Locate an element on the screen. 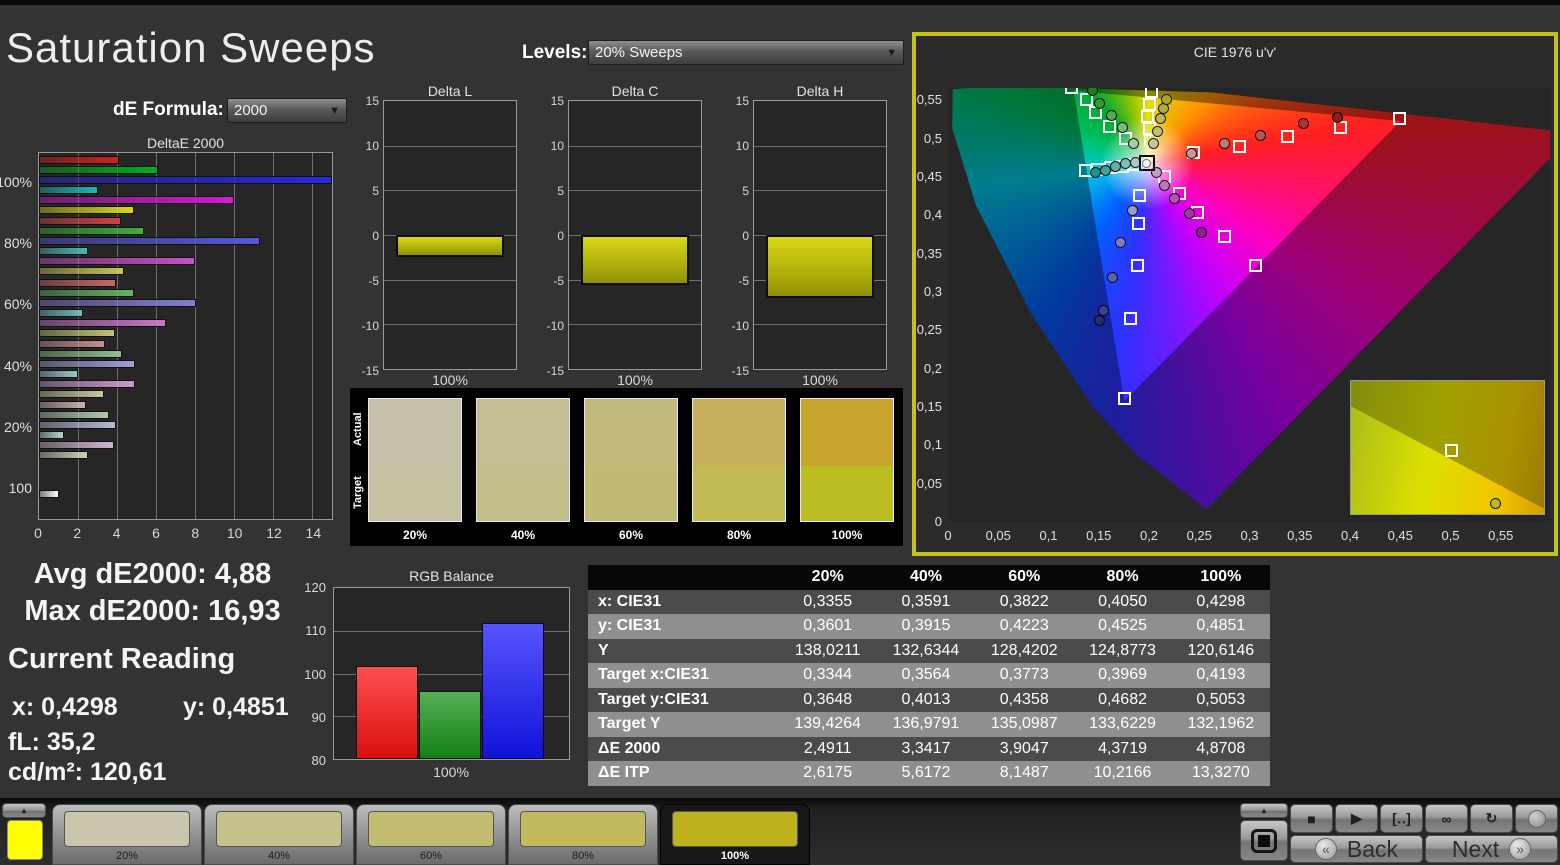  lens-button is located at coordinates (1536, 818).